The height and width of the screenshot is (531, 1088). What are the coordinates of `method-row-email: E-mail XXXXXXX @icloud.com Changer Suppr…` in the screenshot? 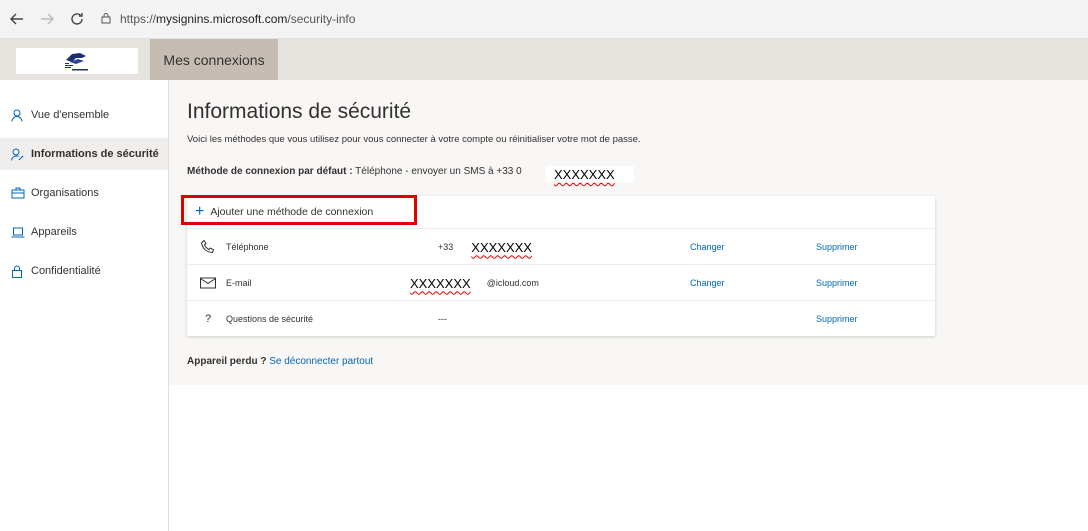 It's located at (561, 282).